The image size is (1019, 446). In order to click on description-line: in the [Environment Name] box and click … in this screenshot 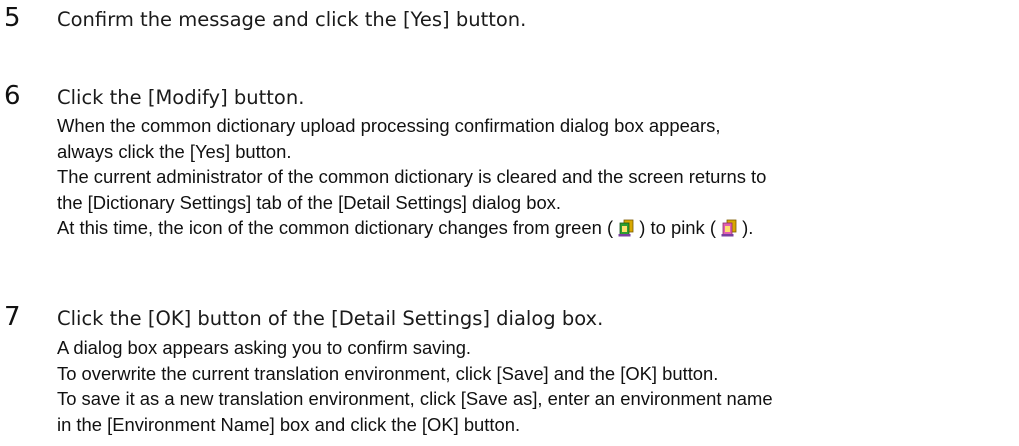, I will do `click(289, 424)`.